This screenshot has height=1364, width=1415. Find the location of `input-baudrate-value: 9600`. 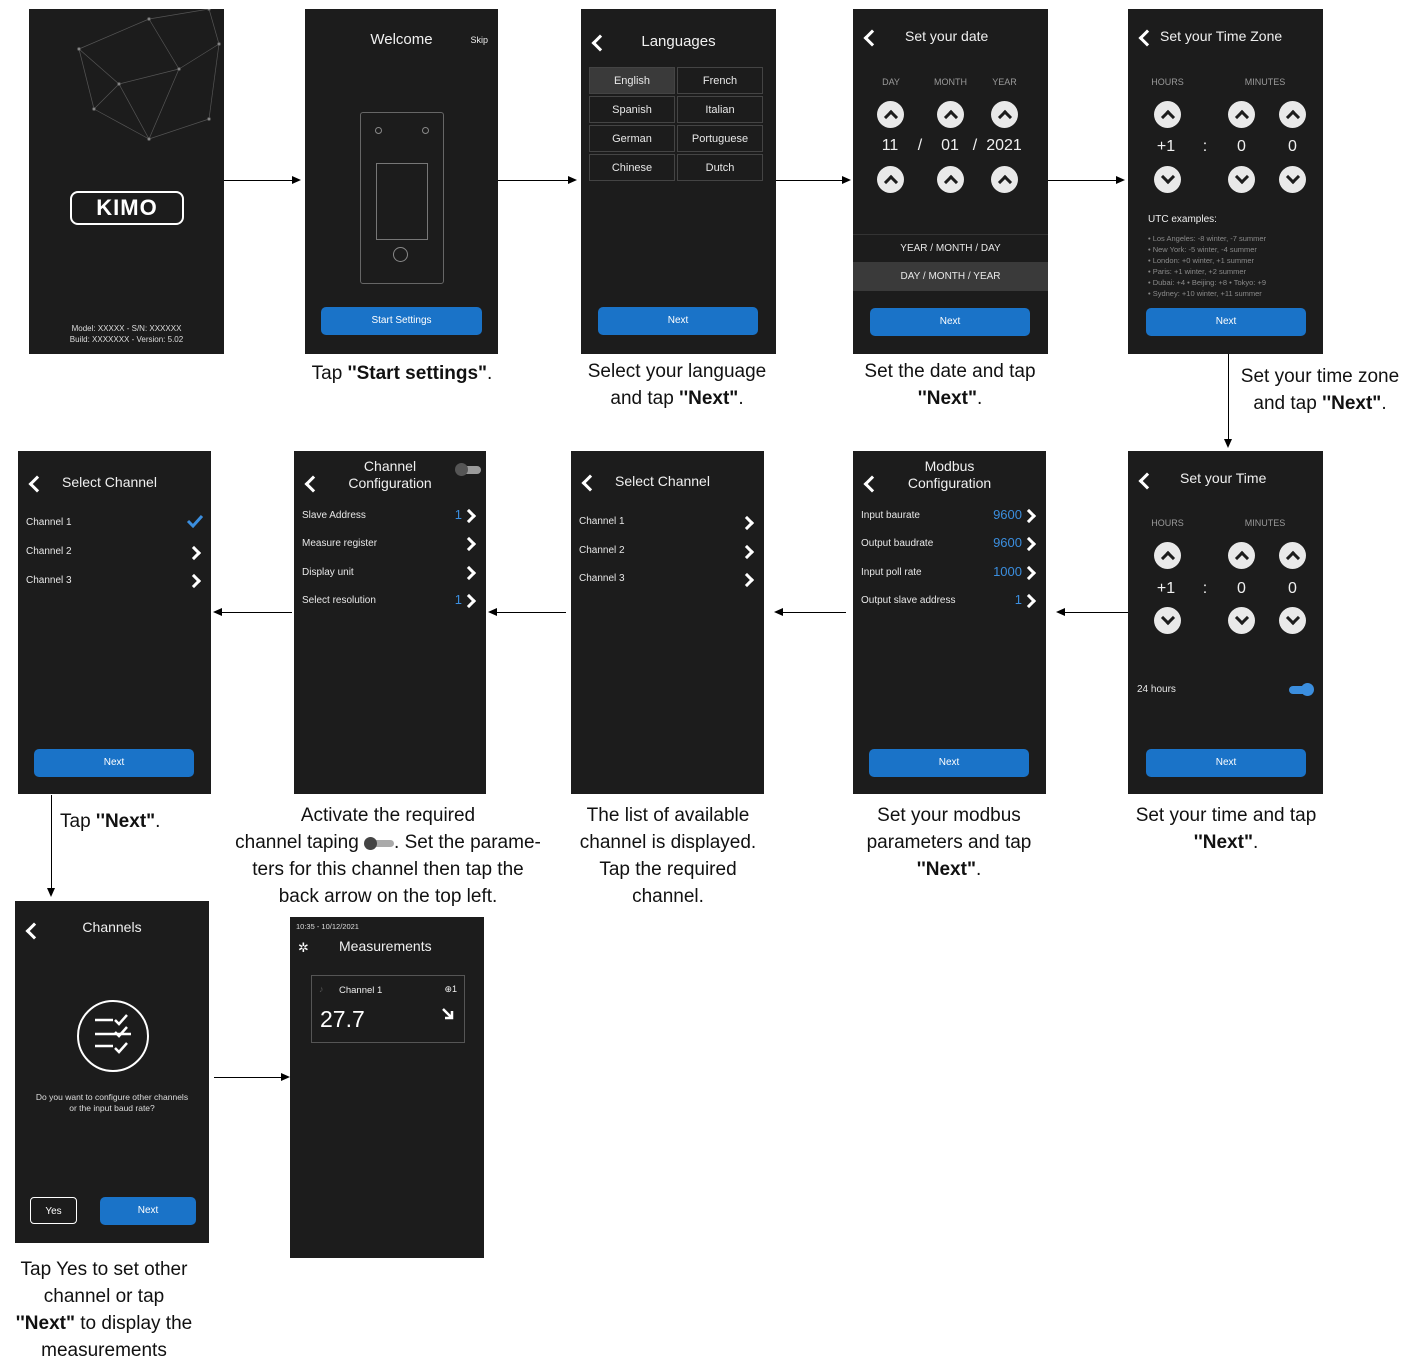

input-baudrate-value: 9600 is located at coordinates (1007, 514).